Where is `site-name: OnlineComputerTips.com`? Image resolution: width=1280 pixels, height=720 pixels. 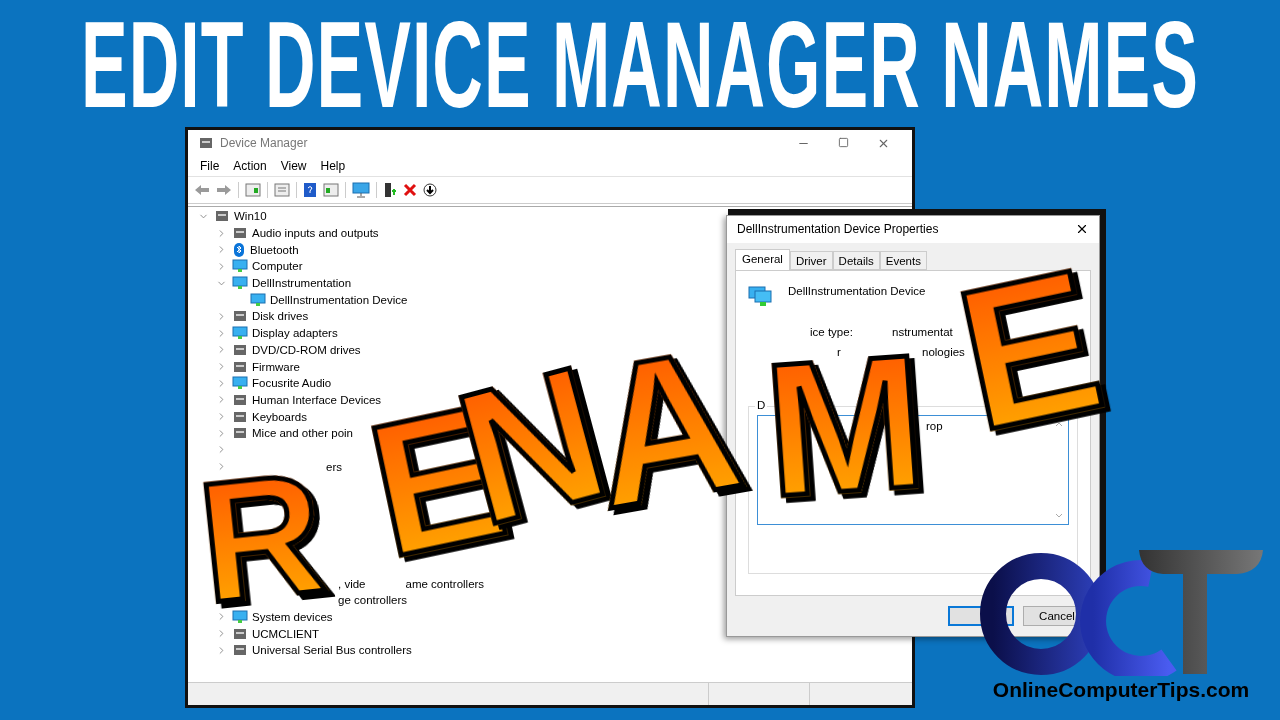
site-name: OnlineComputerTips.com is located at coordinates (1121, 690).